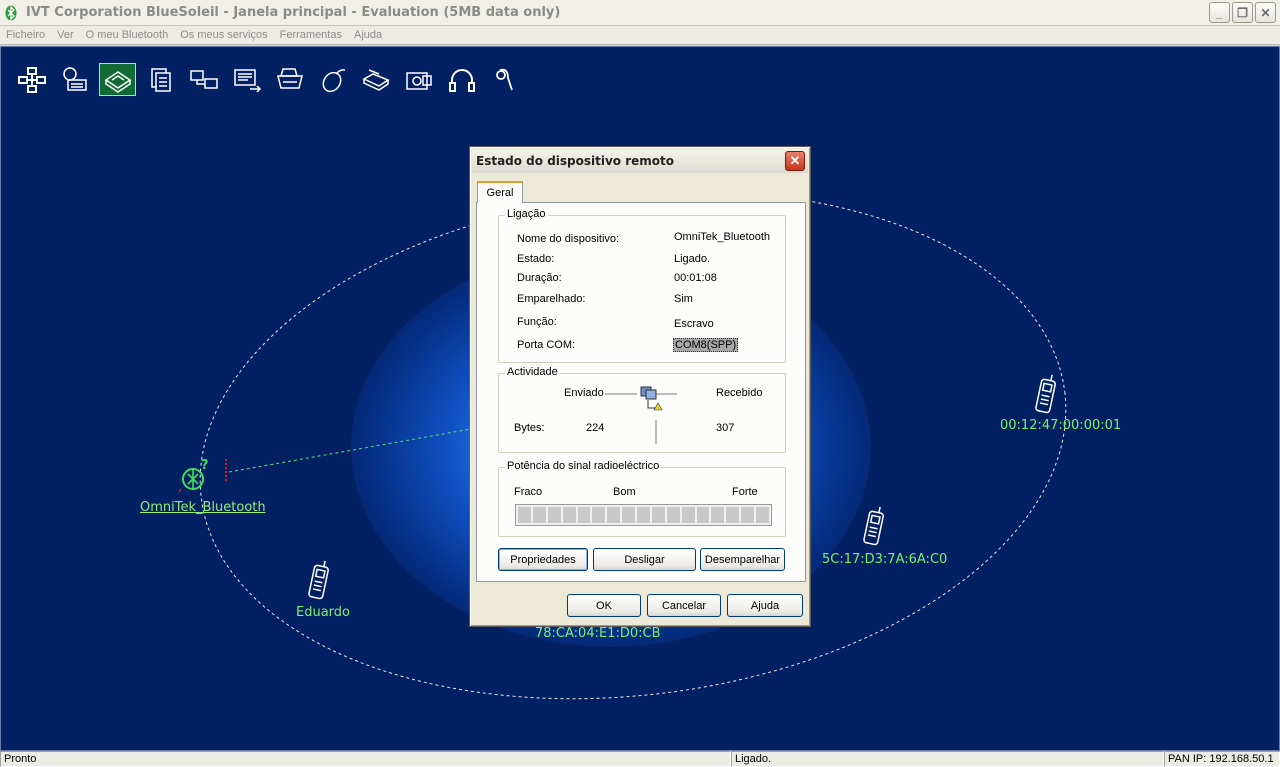 The width and height of the screenshot is (1280, 767). What do you see at coordinates (543, 559) in the screenshot?
I see `properties-button: Propriedades` at bounding box center [543, 559].